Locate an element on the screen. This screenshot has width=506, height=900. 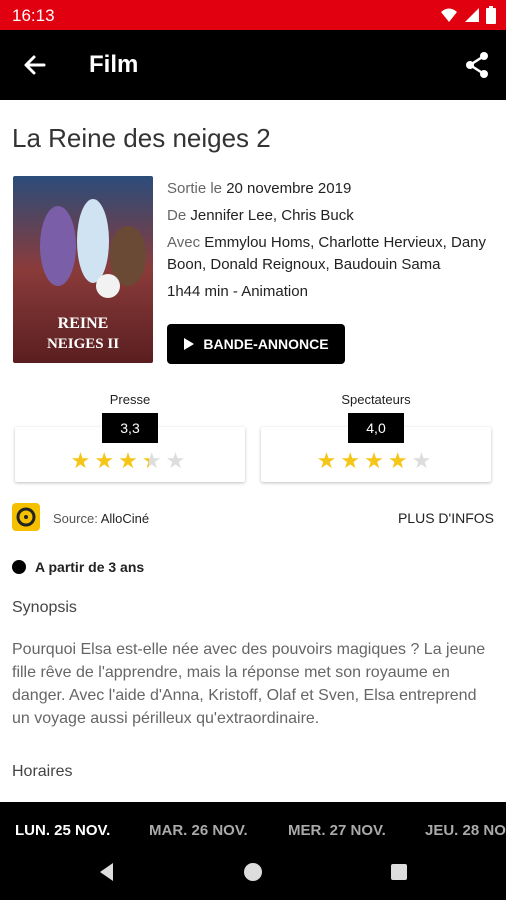
press-score: 3,3 is located at coordinates (130, 428).